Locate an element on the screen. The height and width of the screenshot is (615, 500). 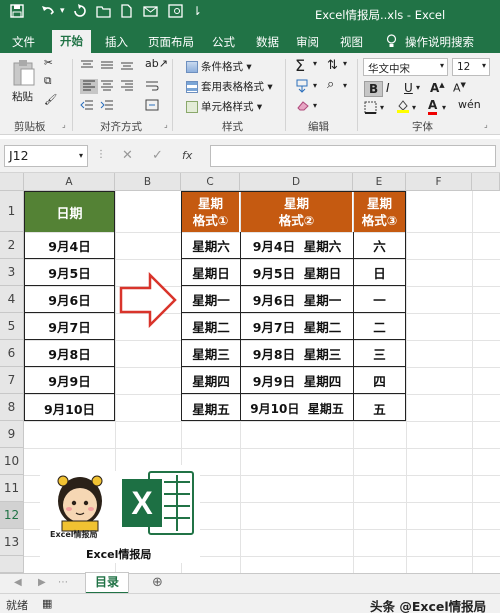
new-file-icon is located at coordinates (126, 13).